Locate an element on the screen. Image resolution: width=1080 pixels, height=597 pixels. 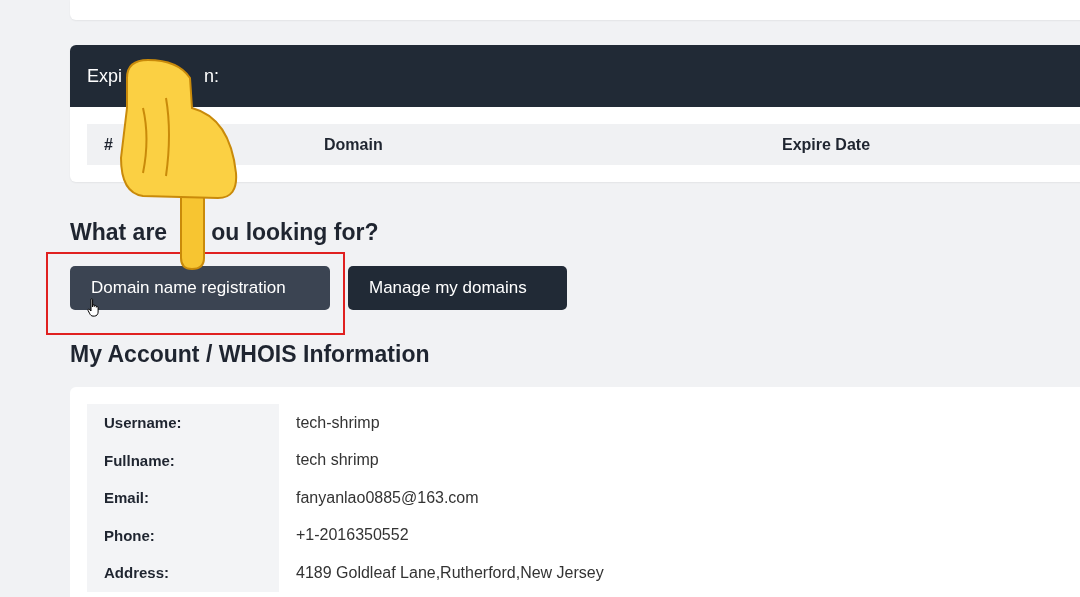
column-header: Domain is located at coordinates (354, 144).